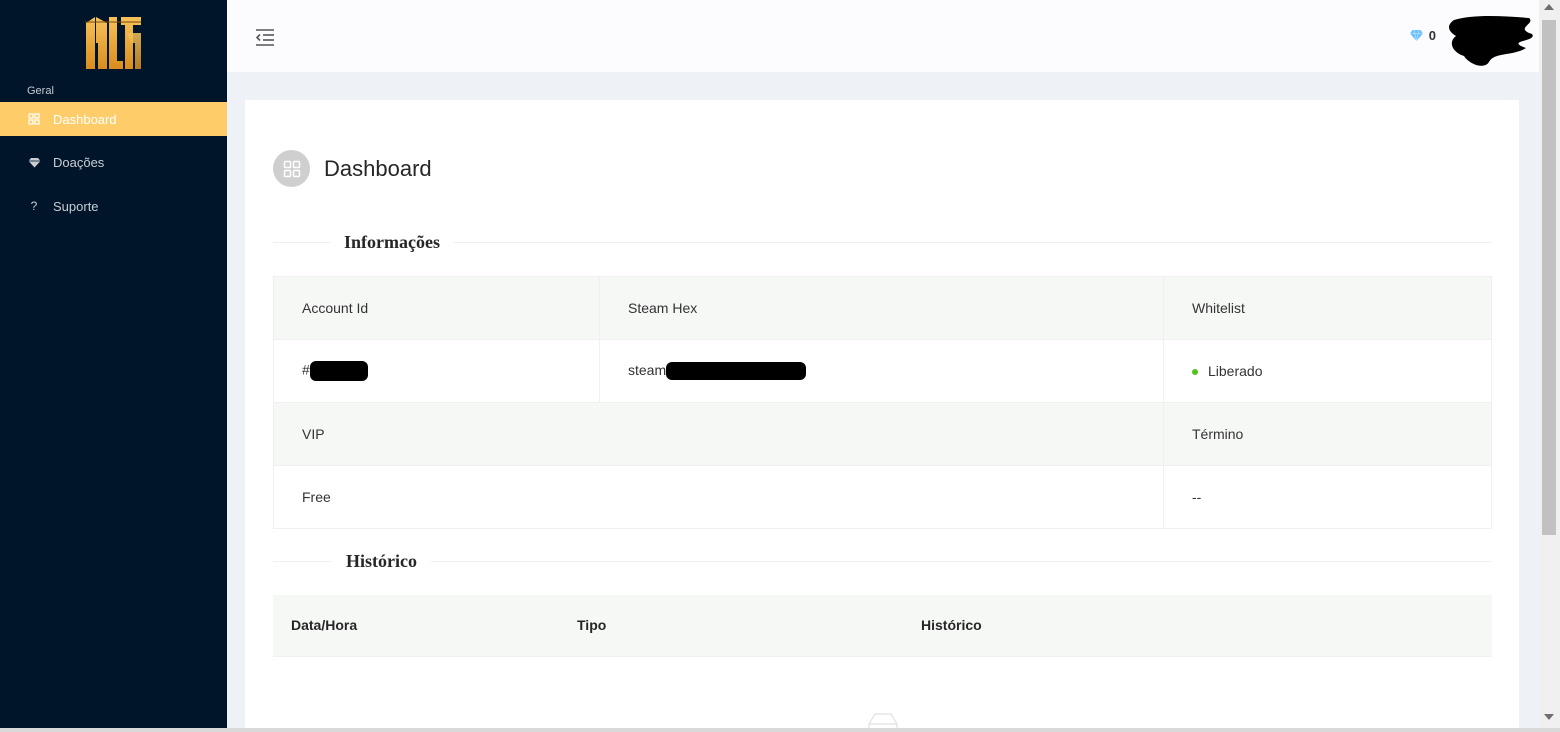 This screenshot has width=1560, height=732. What do you see at coordinates (1235, 371) in the screenshot?
I see `whitelist-status: Liberado` at bounding box center [1235, 371].